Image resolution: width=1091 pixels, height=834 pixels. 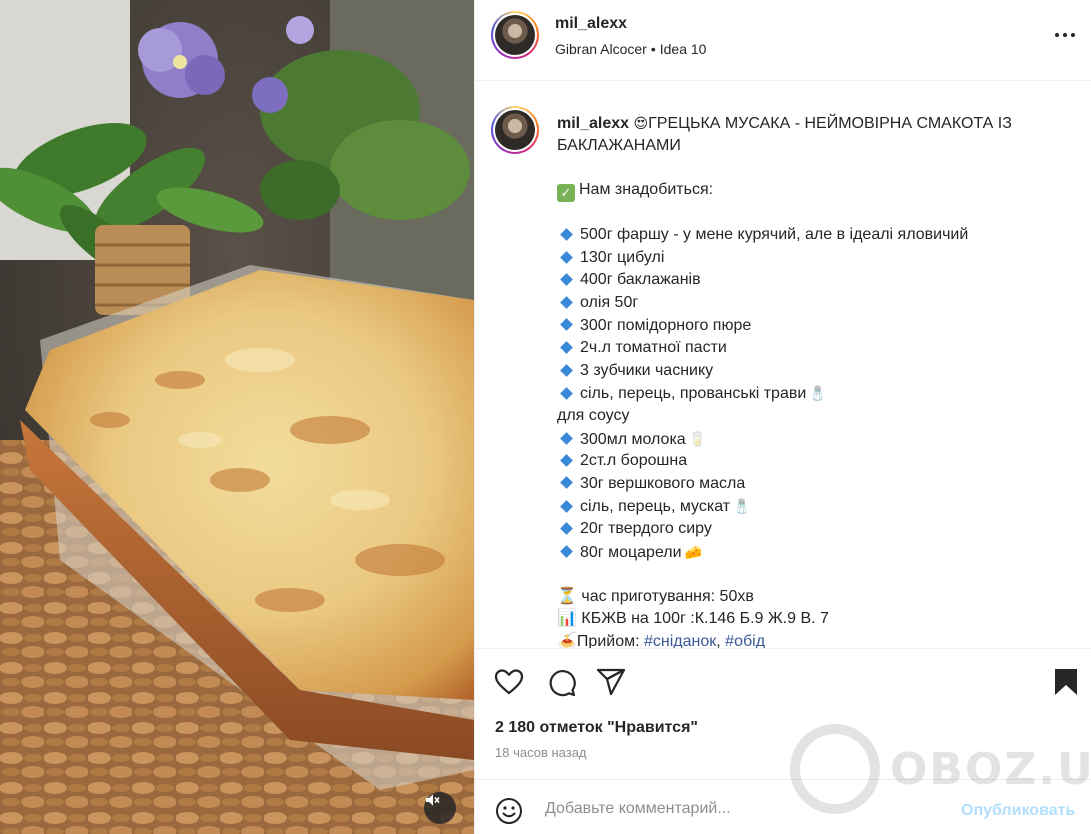 I want to click on list-item: олія 50г, so click(x=817, y=303).